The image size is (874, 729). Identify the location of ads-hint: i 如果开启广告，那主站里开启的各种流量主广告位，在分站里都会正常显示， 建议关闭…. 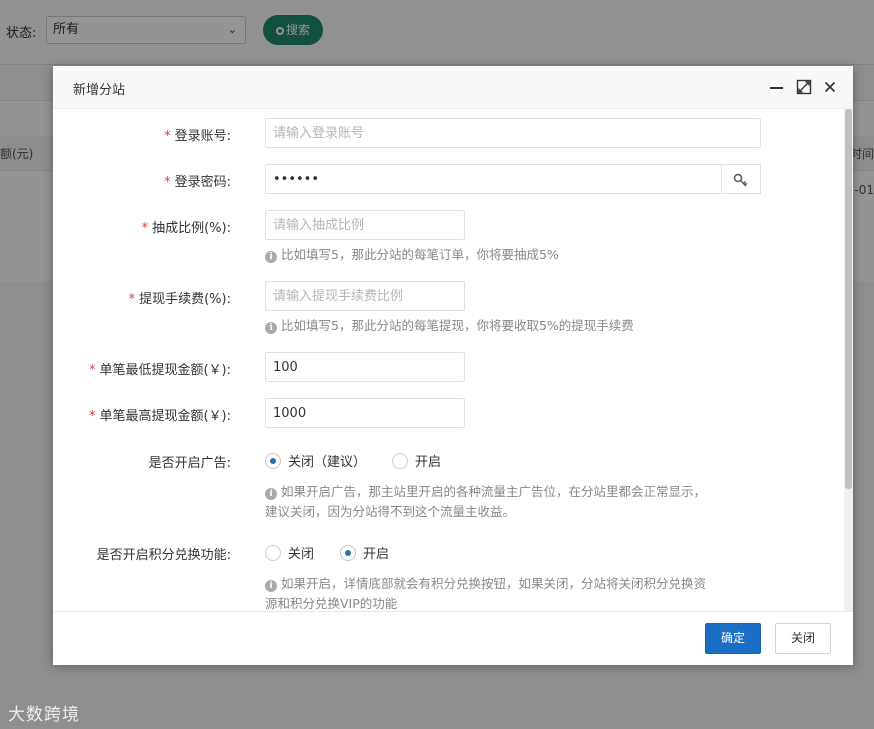
(486, 501).